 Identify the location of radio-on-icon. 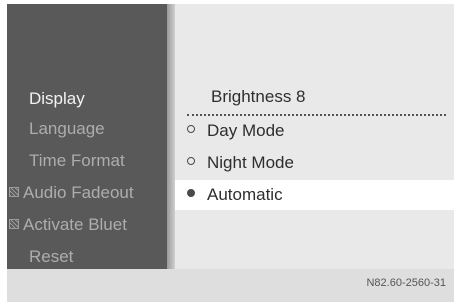
(191, 193).